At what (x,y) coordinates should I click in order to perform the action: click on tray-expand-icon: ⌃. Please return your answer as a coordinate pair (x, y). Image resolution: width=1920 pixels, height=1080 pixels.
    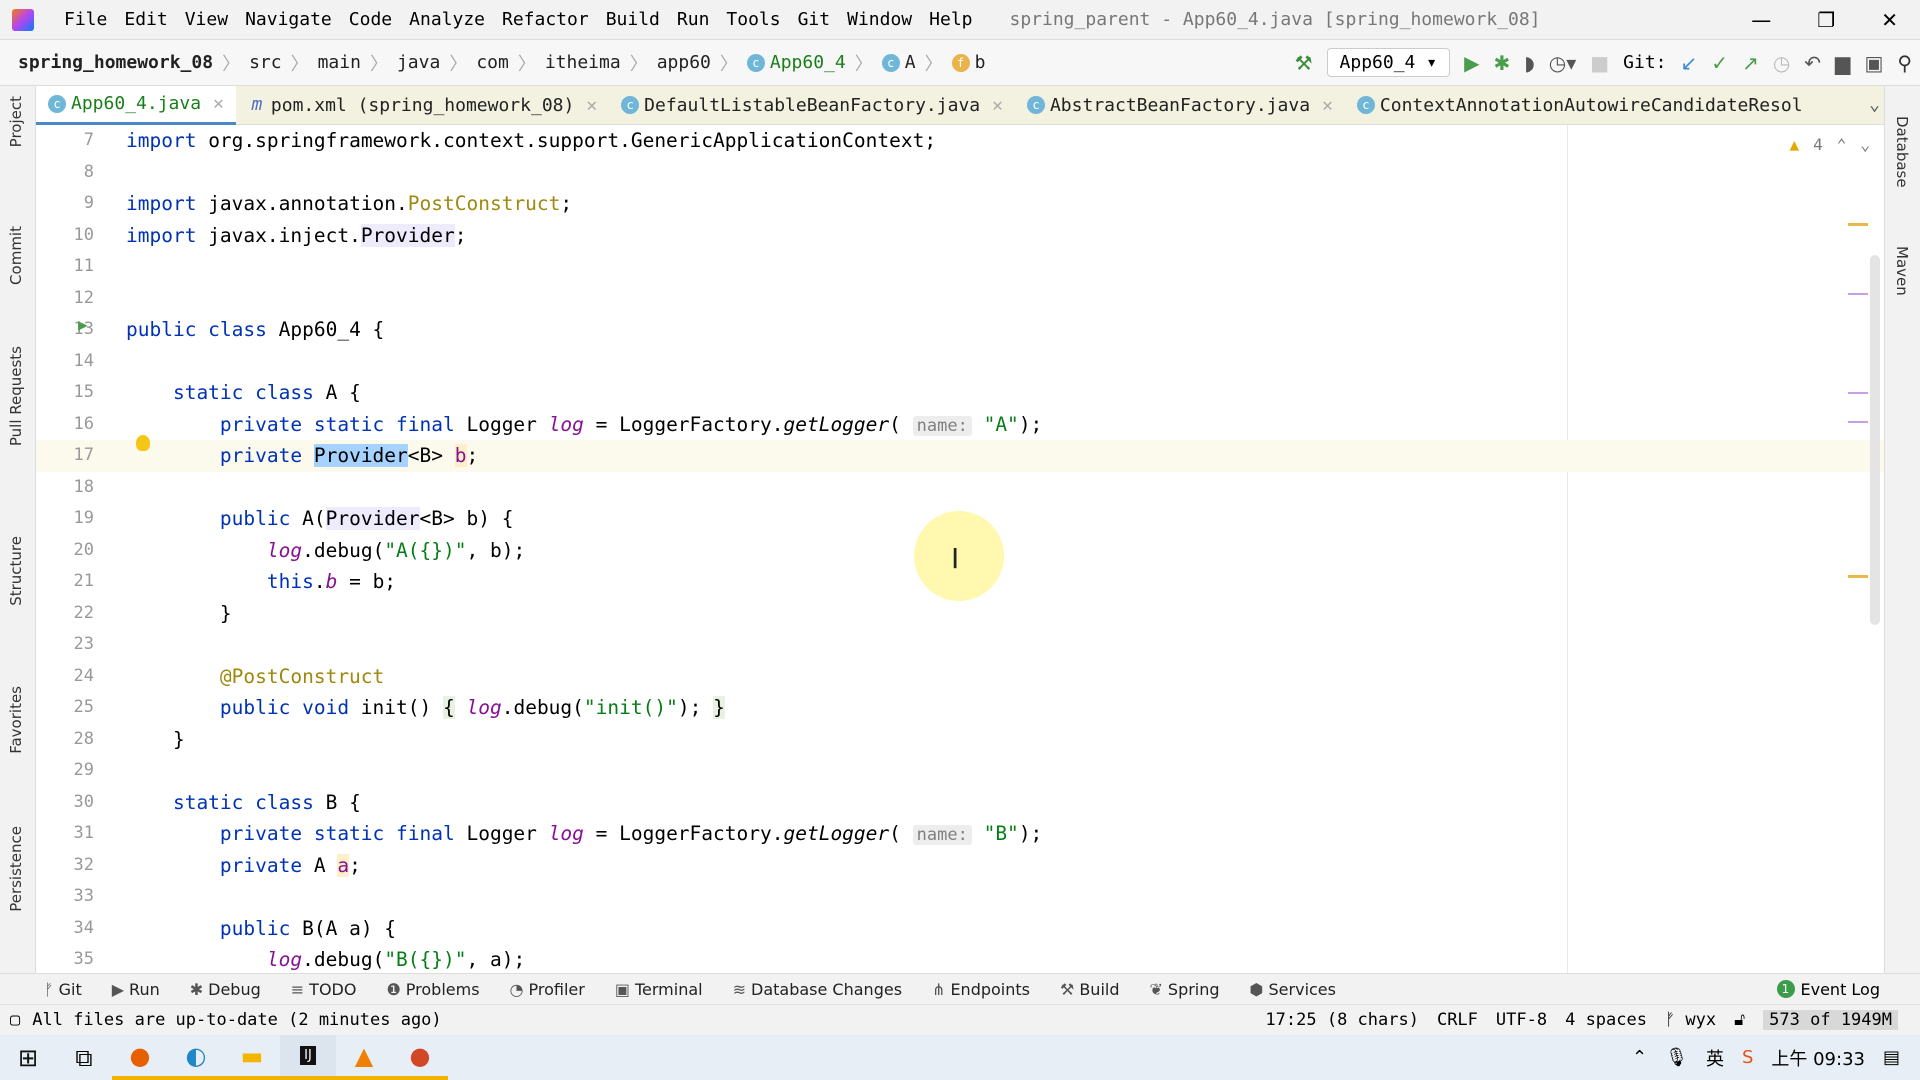
    Looking at the image, I should click on (1639, 1057).